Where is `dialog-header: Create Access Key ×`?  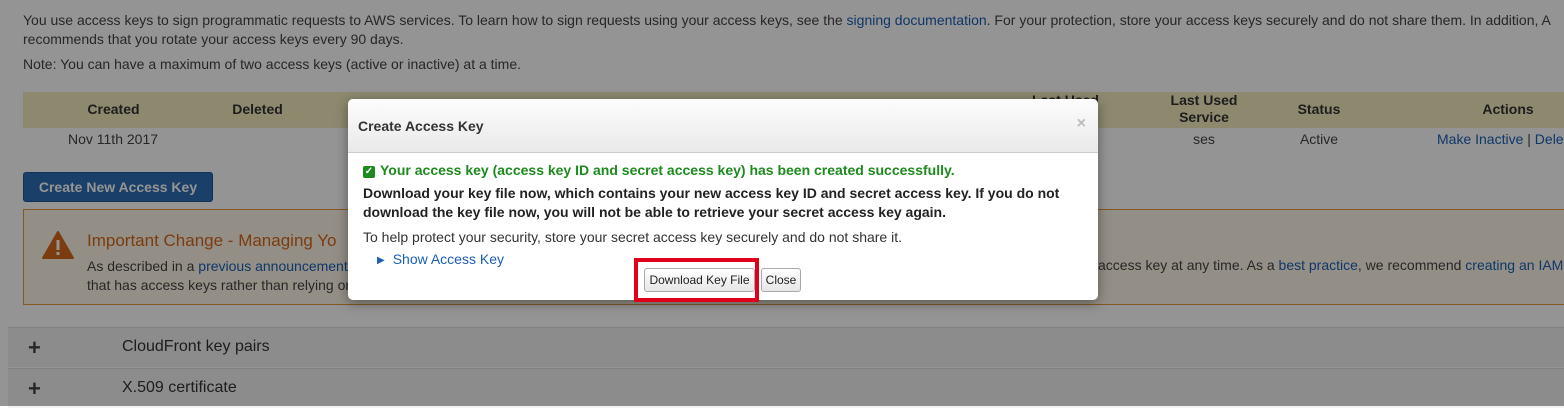
dialog-header: Create Access Key × is located at coordinates (723, 126).